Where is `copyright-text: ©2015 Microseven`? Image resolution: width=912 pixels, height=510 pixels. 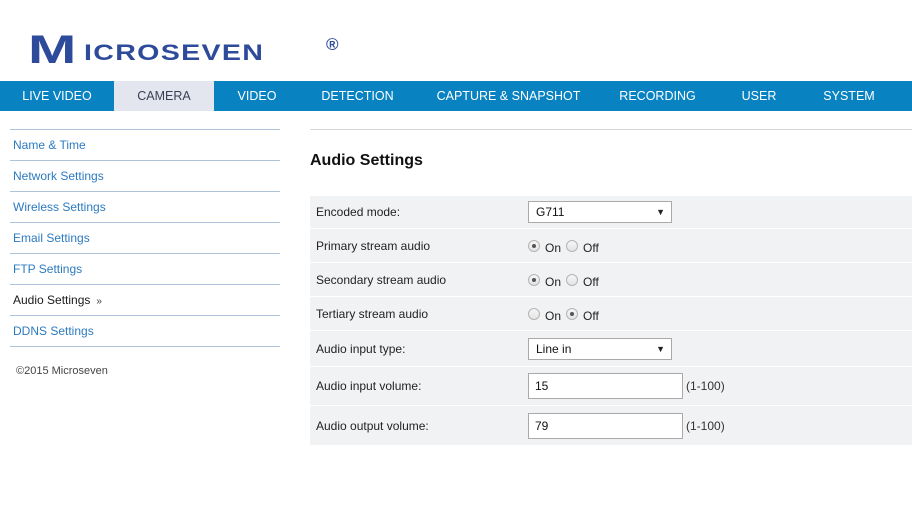
copyright-text: ©2015 Microseven is located at coordinates (62, 371).